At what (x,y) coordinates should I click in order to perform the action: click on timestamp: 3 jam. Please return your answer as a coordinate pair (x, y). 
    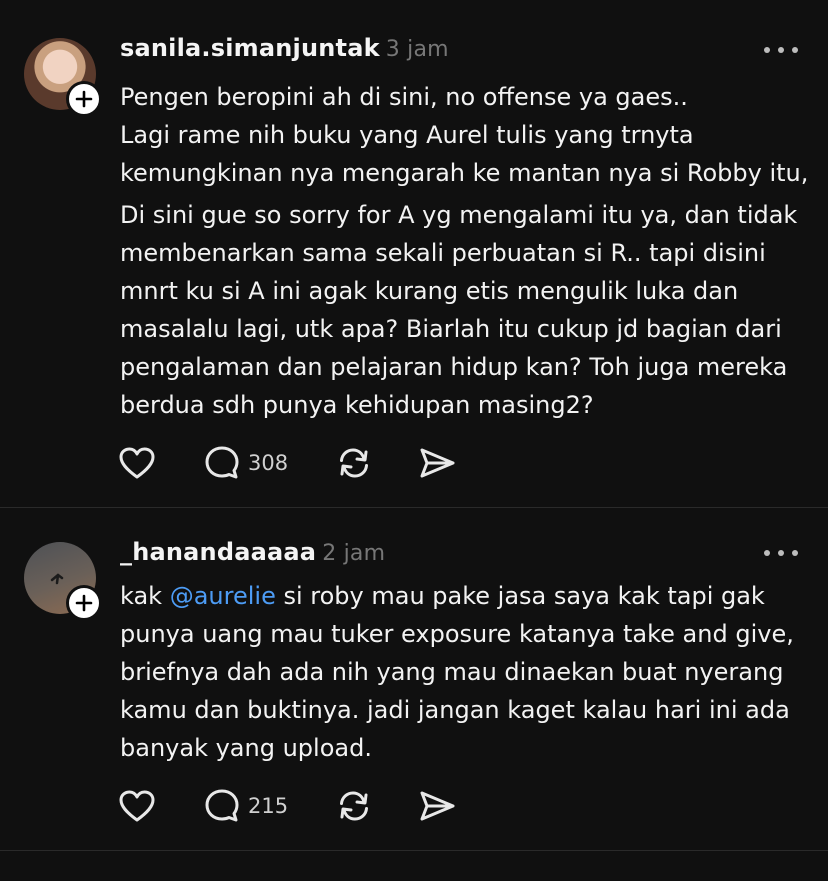
    Looking at the image, I should click on (417, 49).